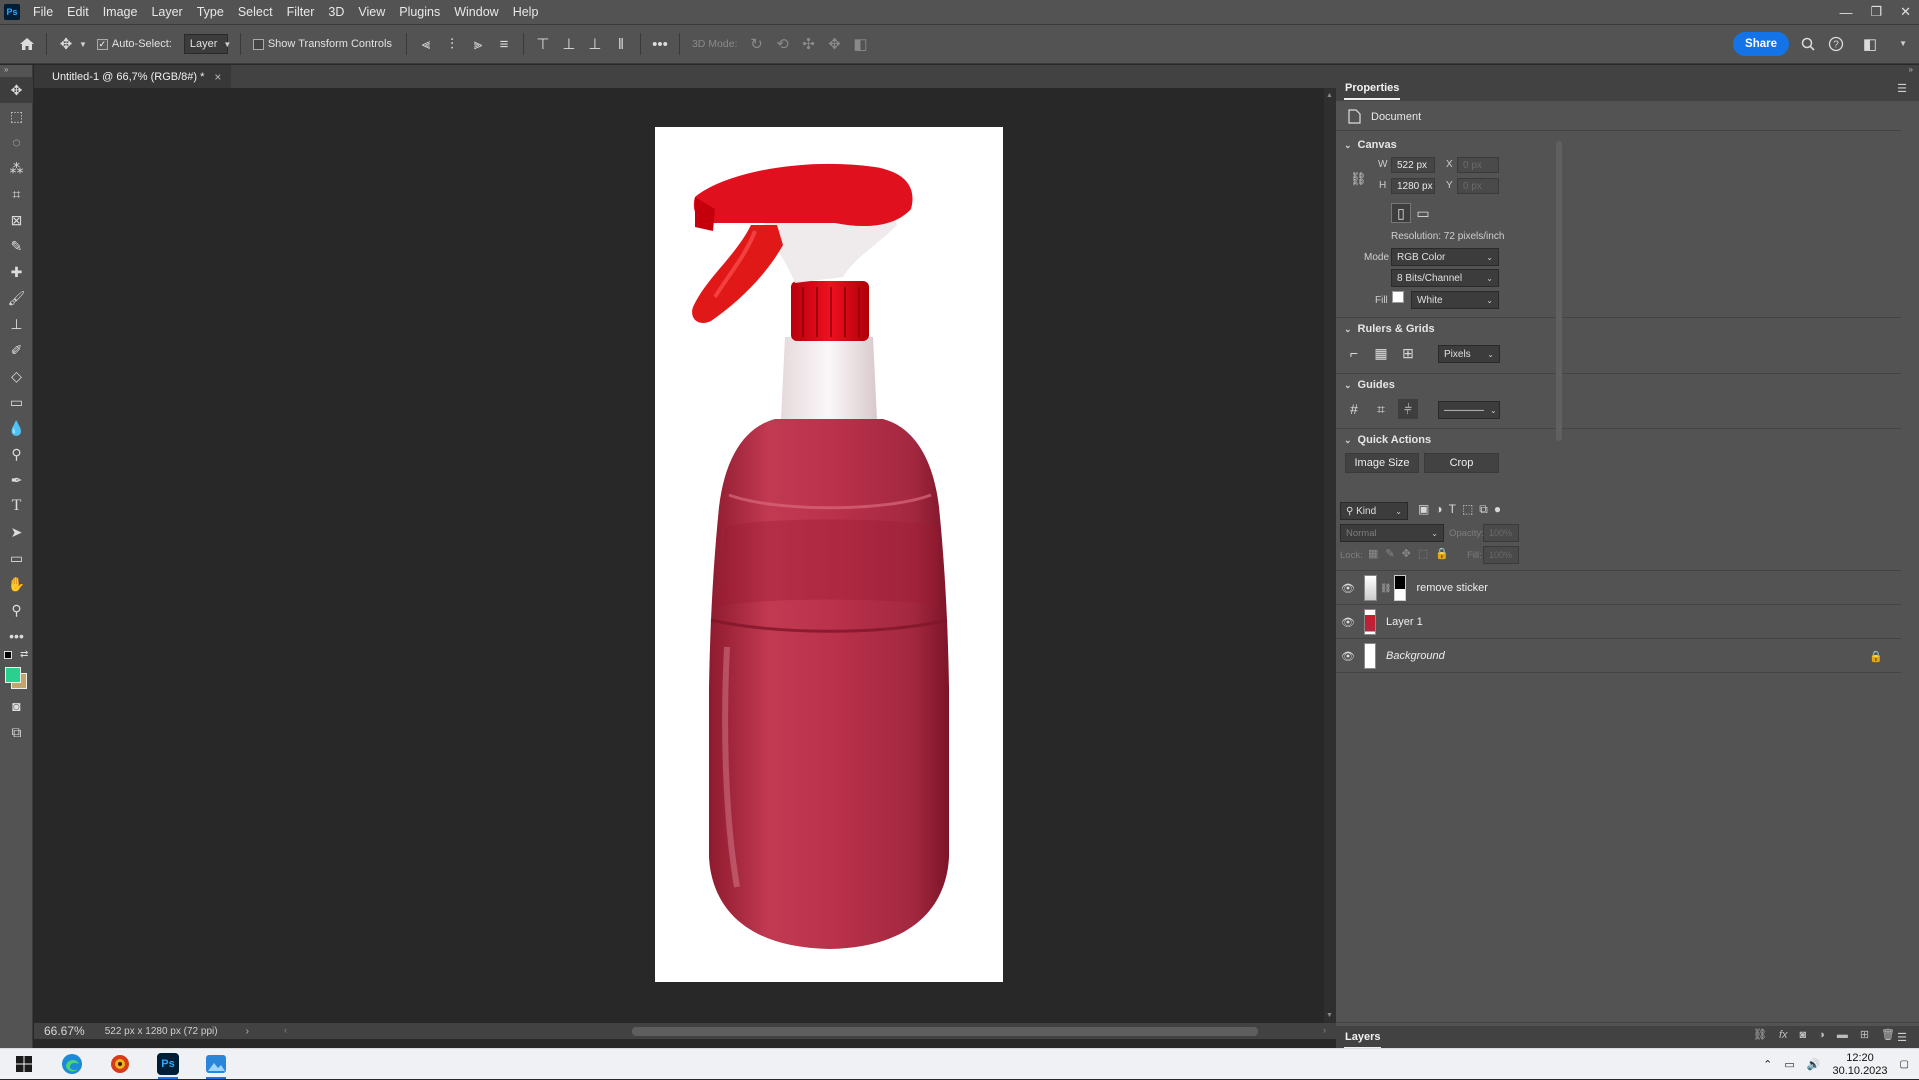 This screenshot has height=1080, width=1919. What do you see at coordinates (24, 1064) in the screenshot?
I see `start-button` at bounding box center [24, 1064].